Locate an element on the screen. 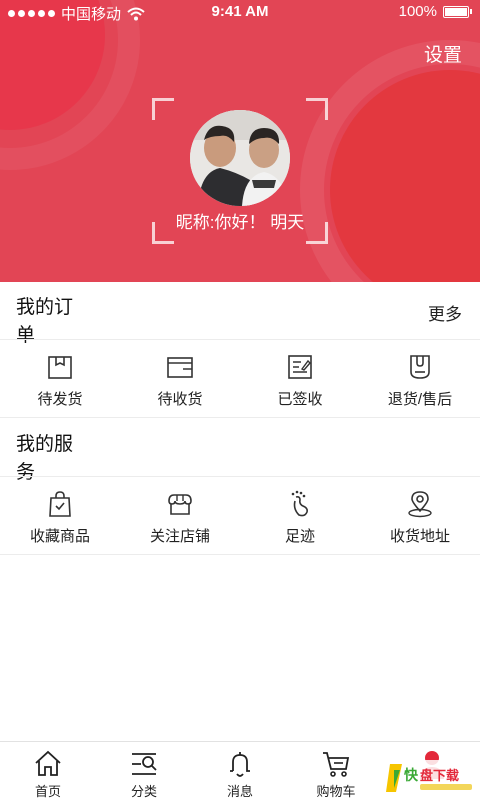  tab-messages: 消息 is located at coordinates (240, 771).